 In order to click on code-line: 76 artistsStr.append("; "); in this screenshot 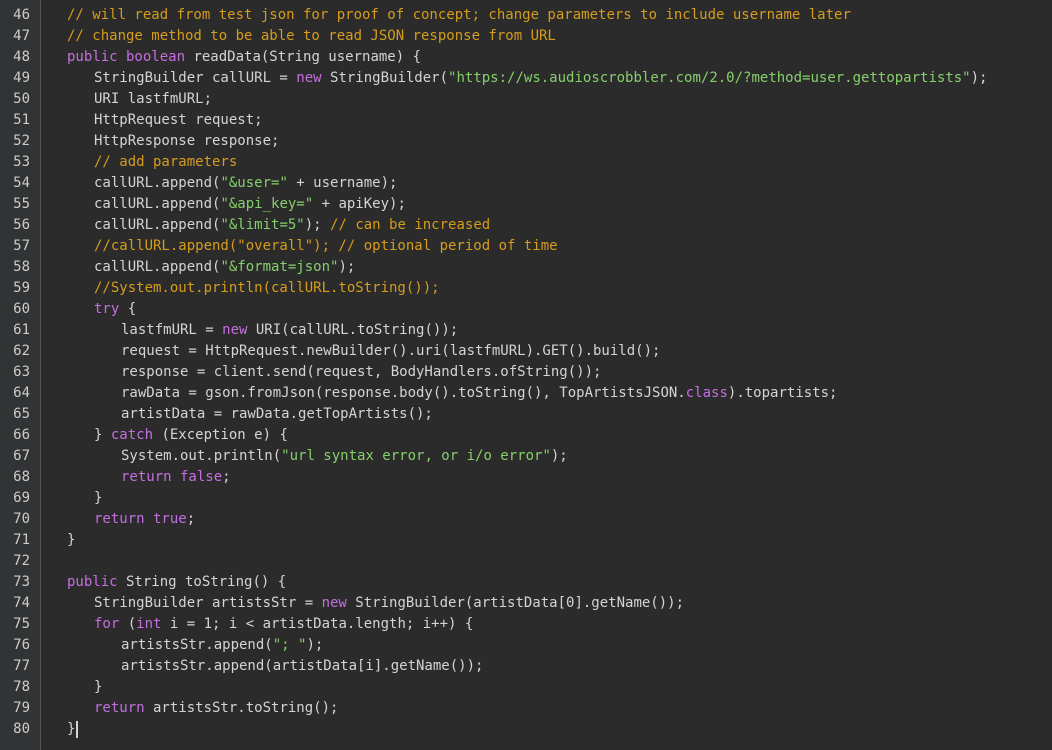, I will do `click(526, 645)`.